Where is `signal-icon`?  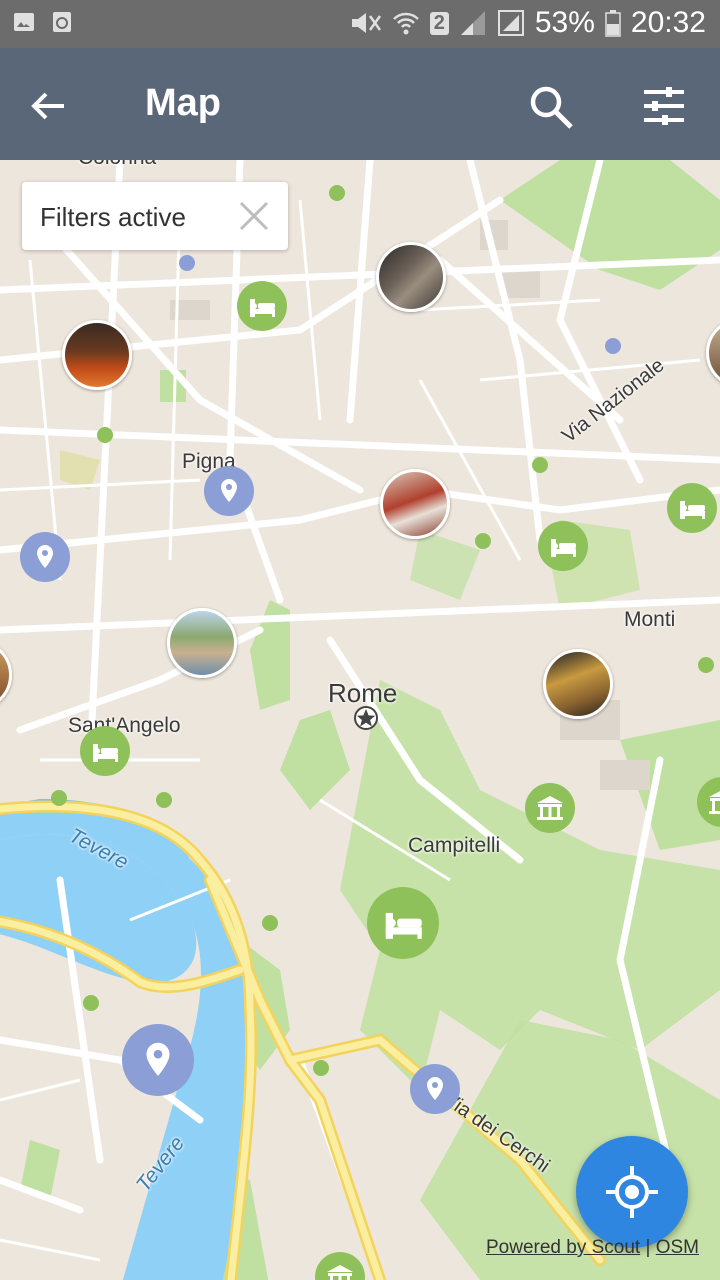
signal-icon is located at coordinates (472, 23).